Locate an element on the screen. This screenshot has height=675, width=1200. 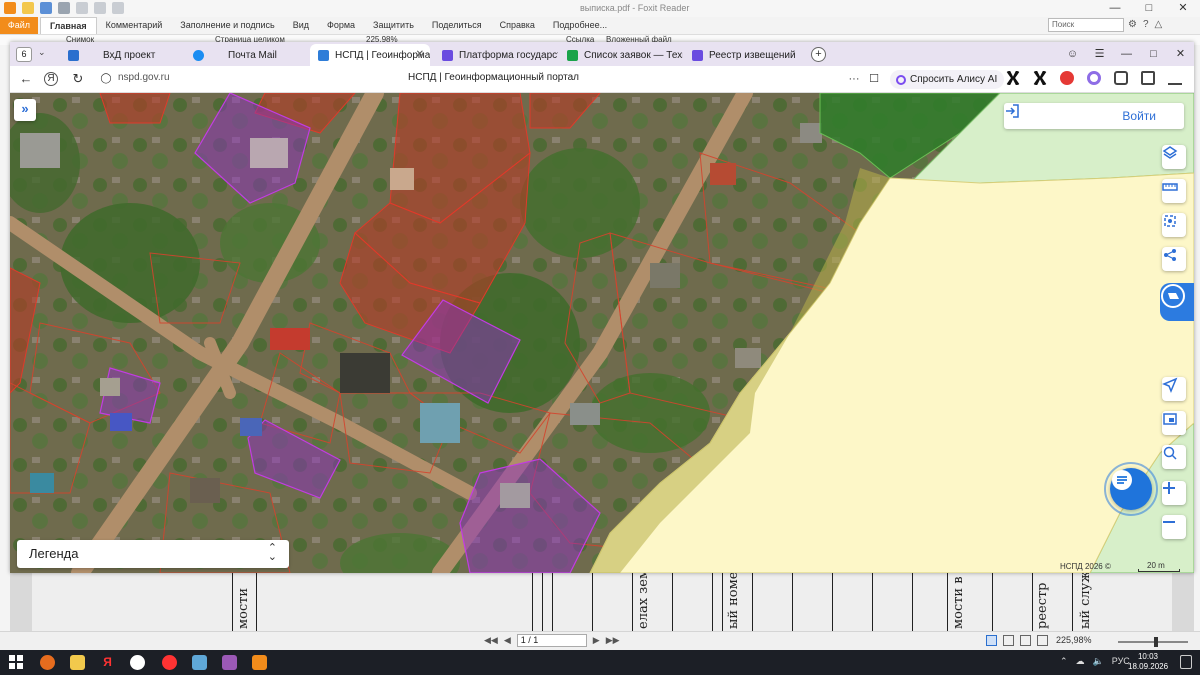
ribbon-tab-form: Форма is located at coordinates (341, 25).